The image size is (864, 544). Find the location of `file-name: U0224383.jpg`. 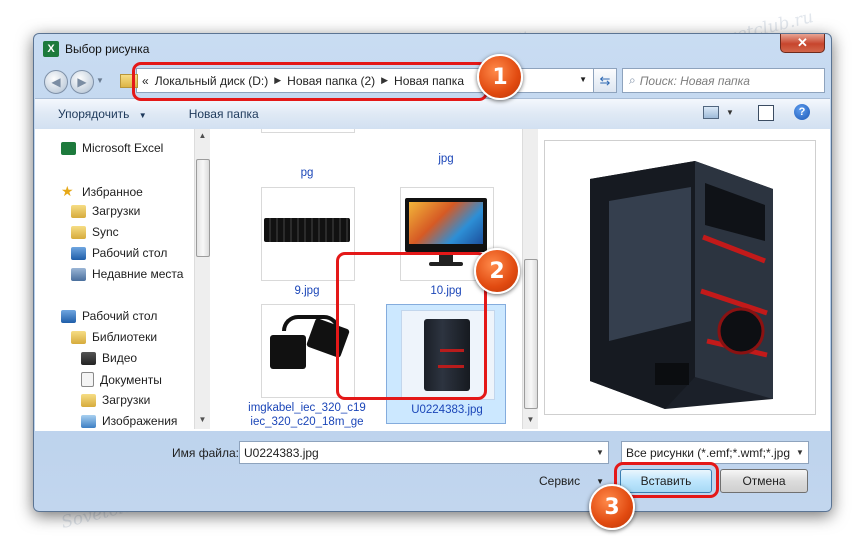

file-name: U0224383.jpg is located at coordinates (447, 410).